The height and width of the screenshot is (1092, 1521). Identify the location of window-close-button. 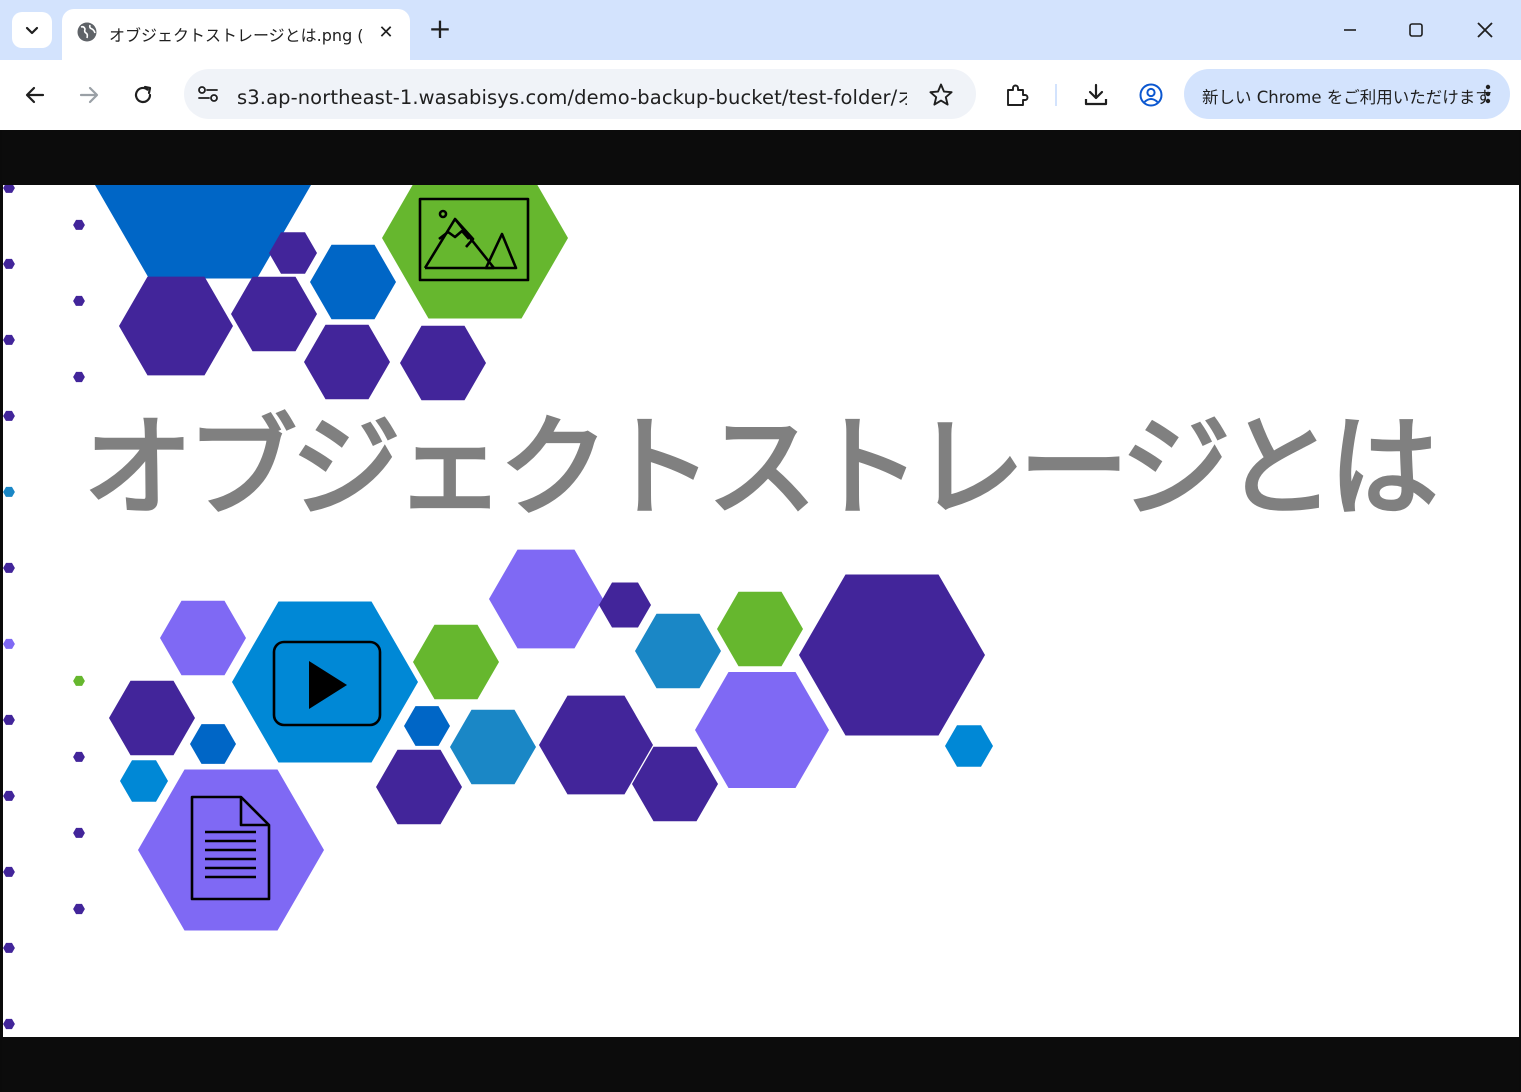
(1485, 30).